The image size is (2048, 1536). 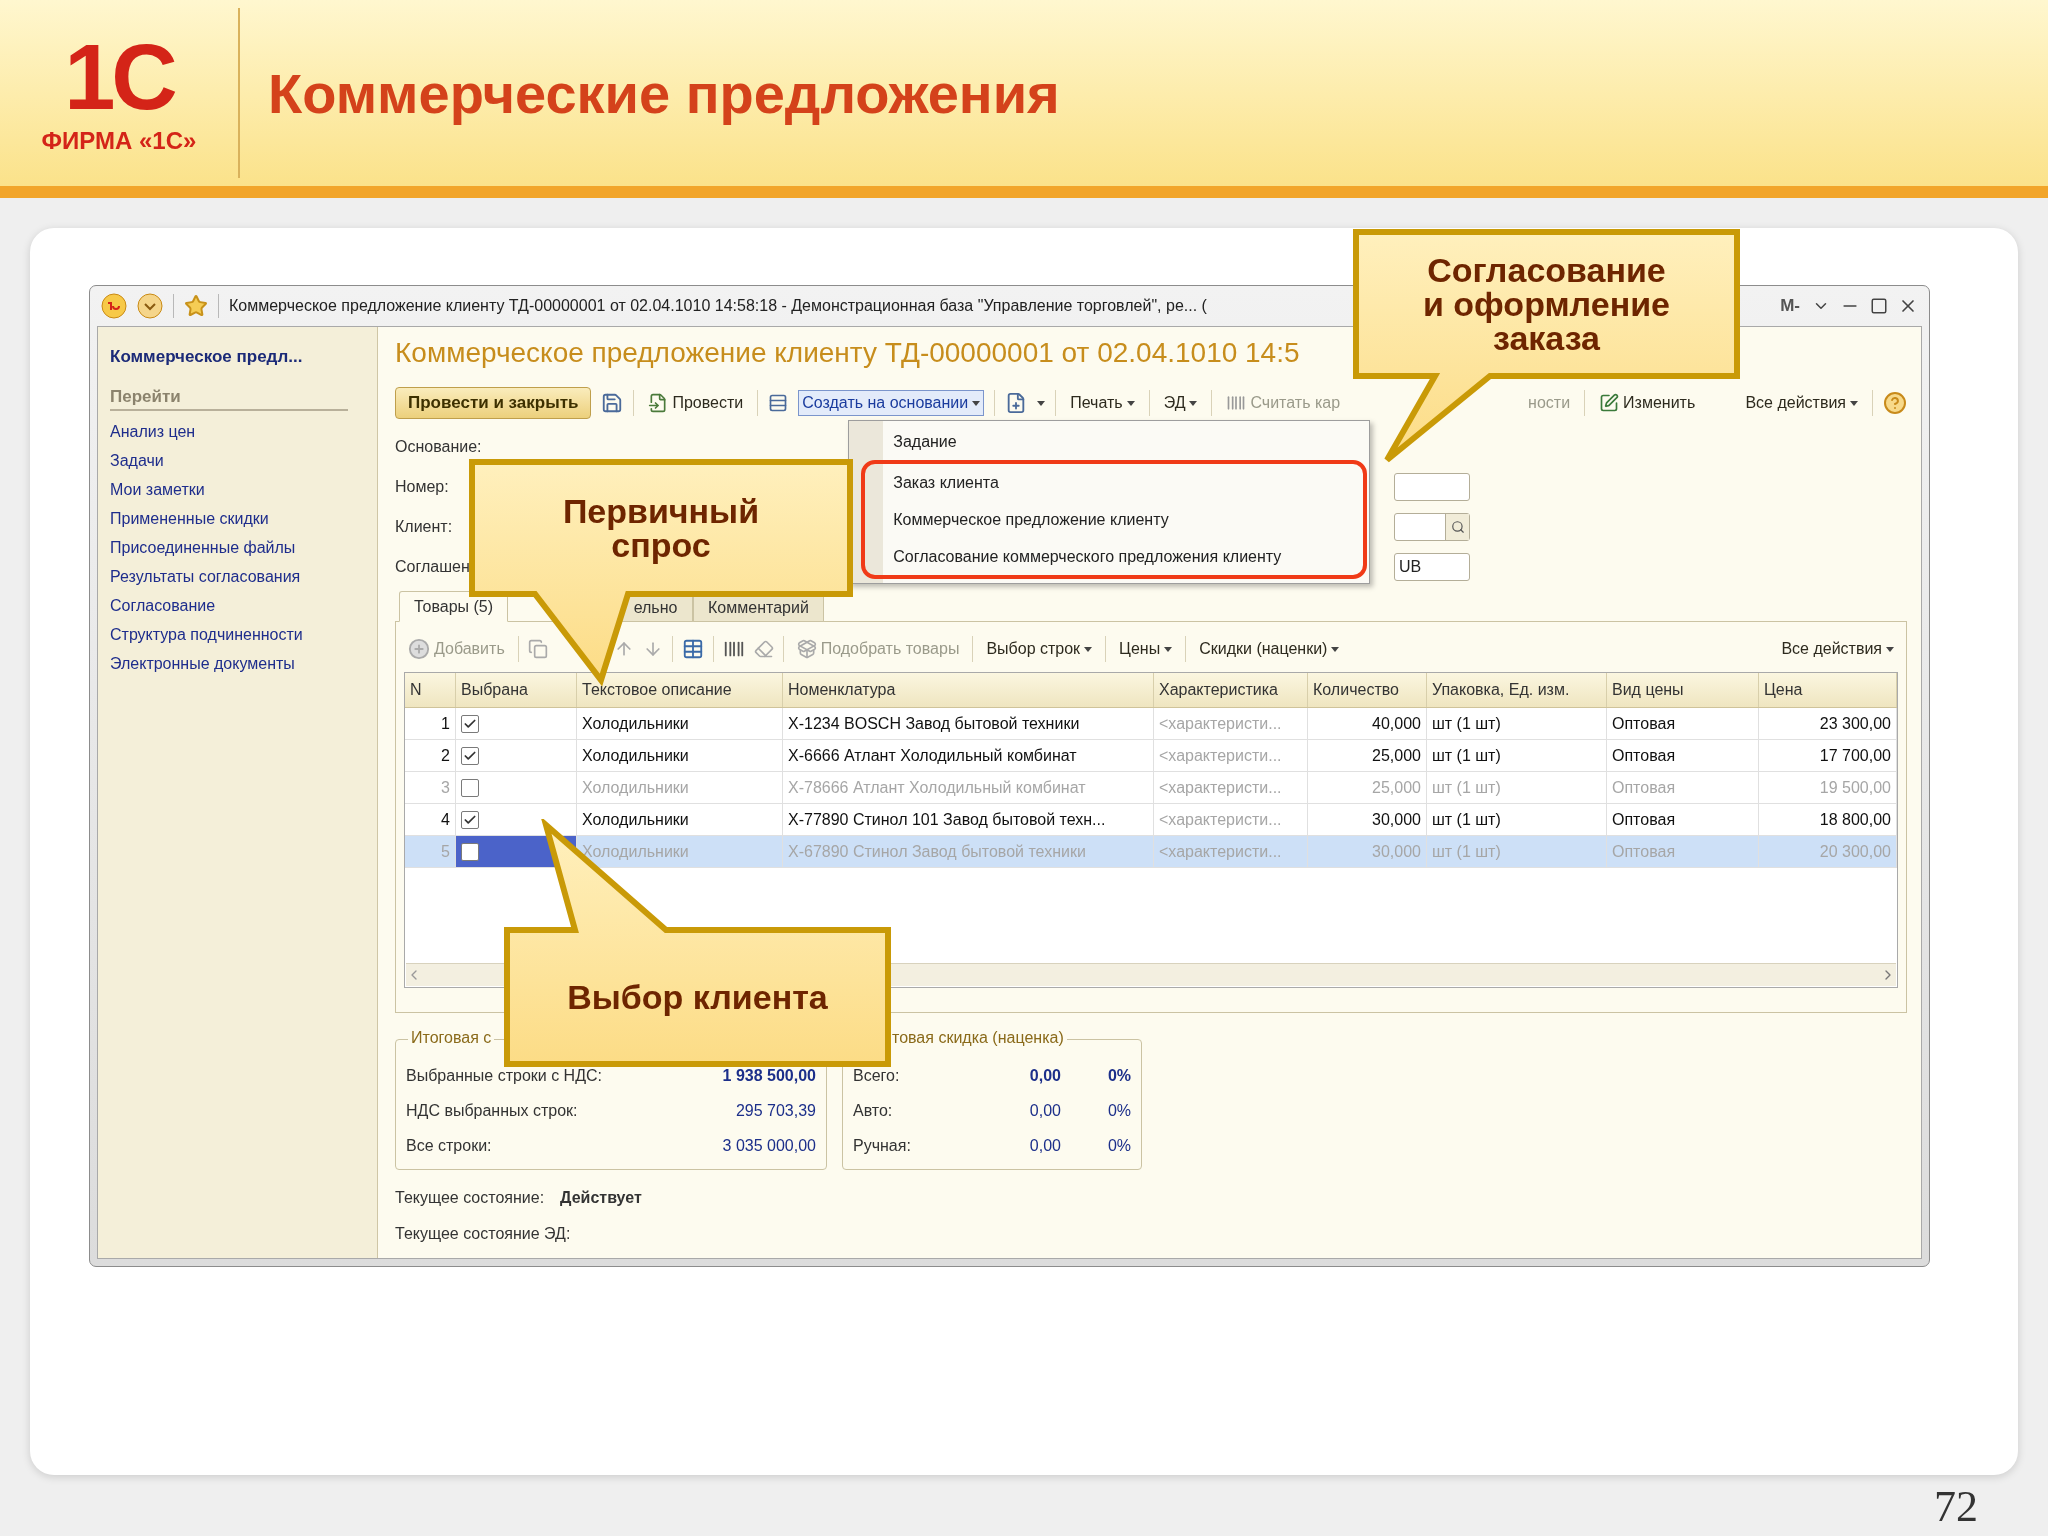 What do you see at coordinates (237, 634) in the screenshot?
I see `sidebar-link: Структура подчиненности` at bounding box center [237, 634].